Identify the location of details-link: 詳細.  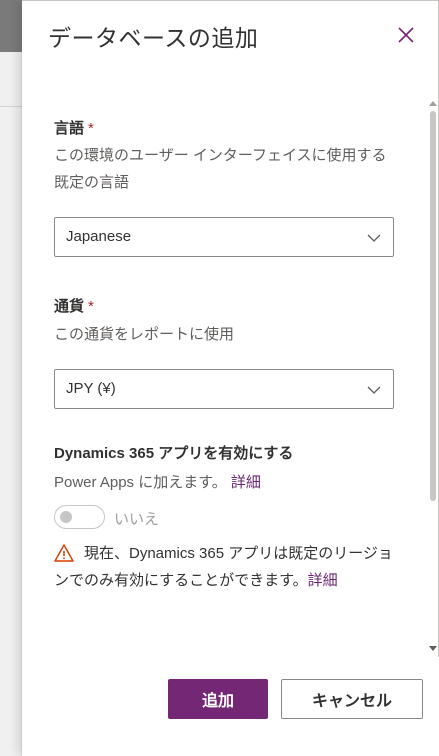
(246, 482).